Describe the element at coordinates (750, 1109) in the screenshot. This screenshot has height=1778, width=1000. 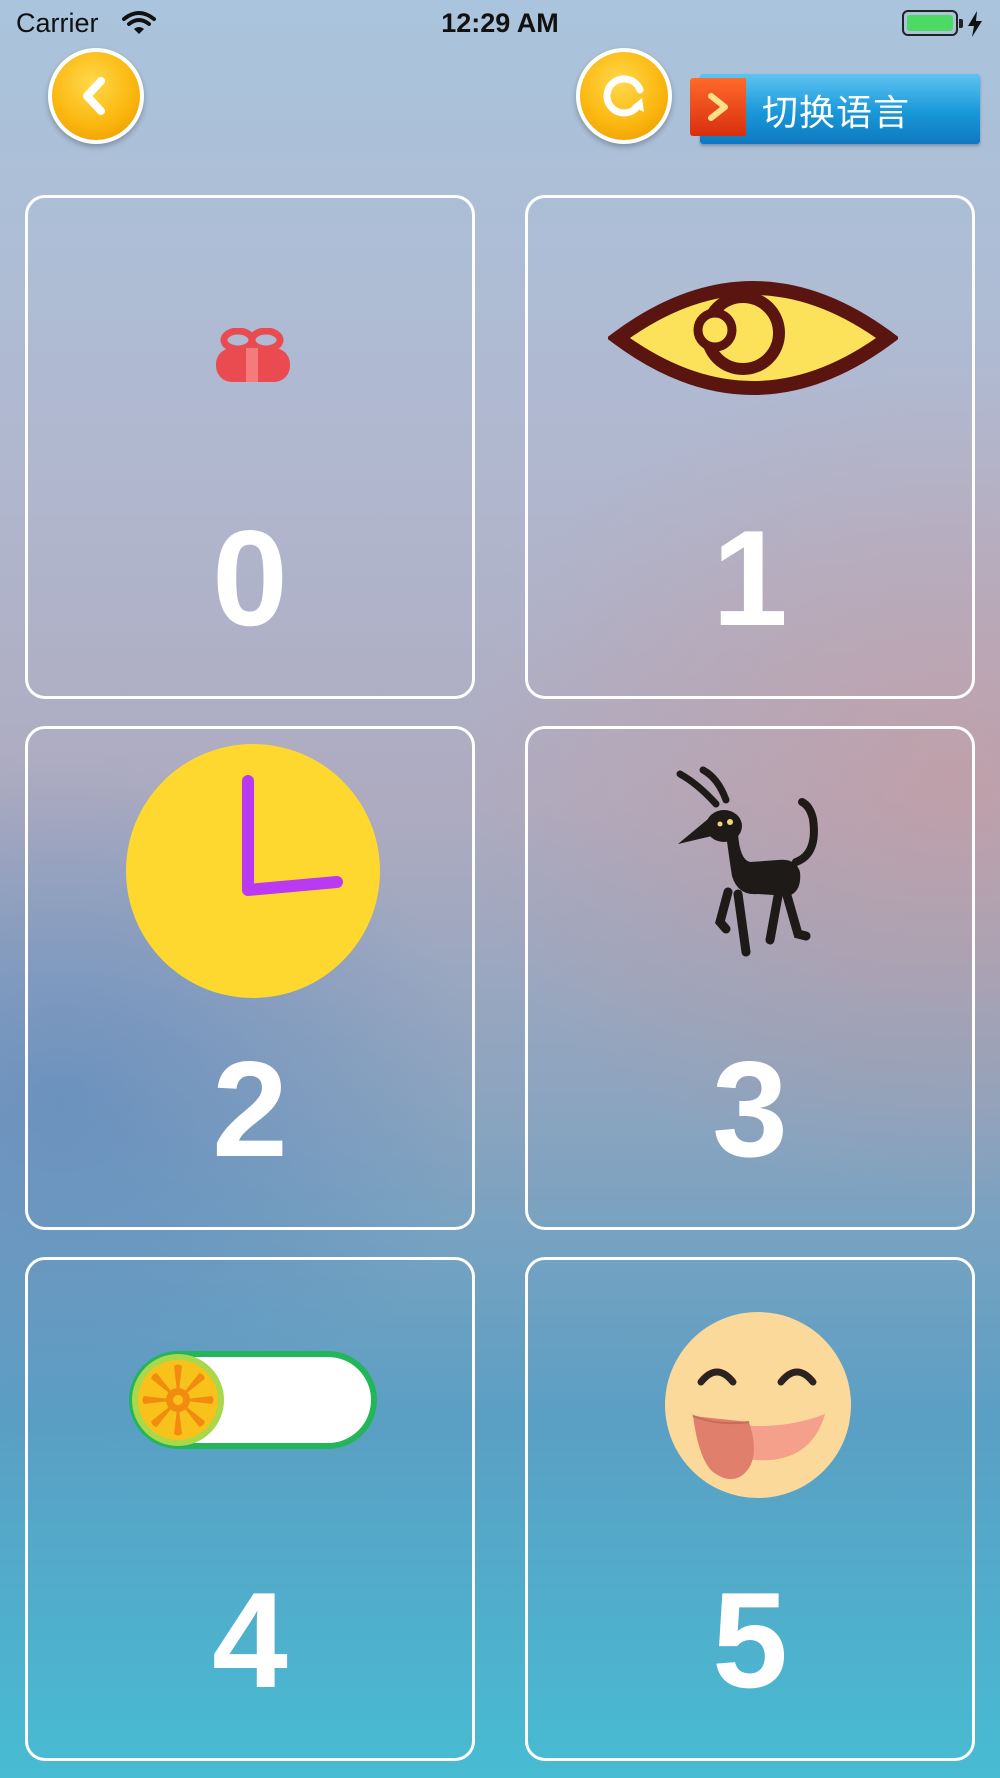
I see `card-number: 3` at that location.